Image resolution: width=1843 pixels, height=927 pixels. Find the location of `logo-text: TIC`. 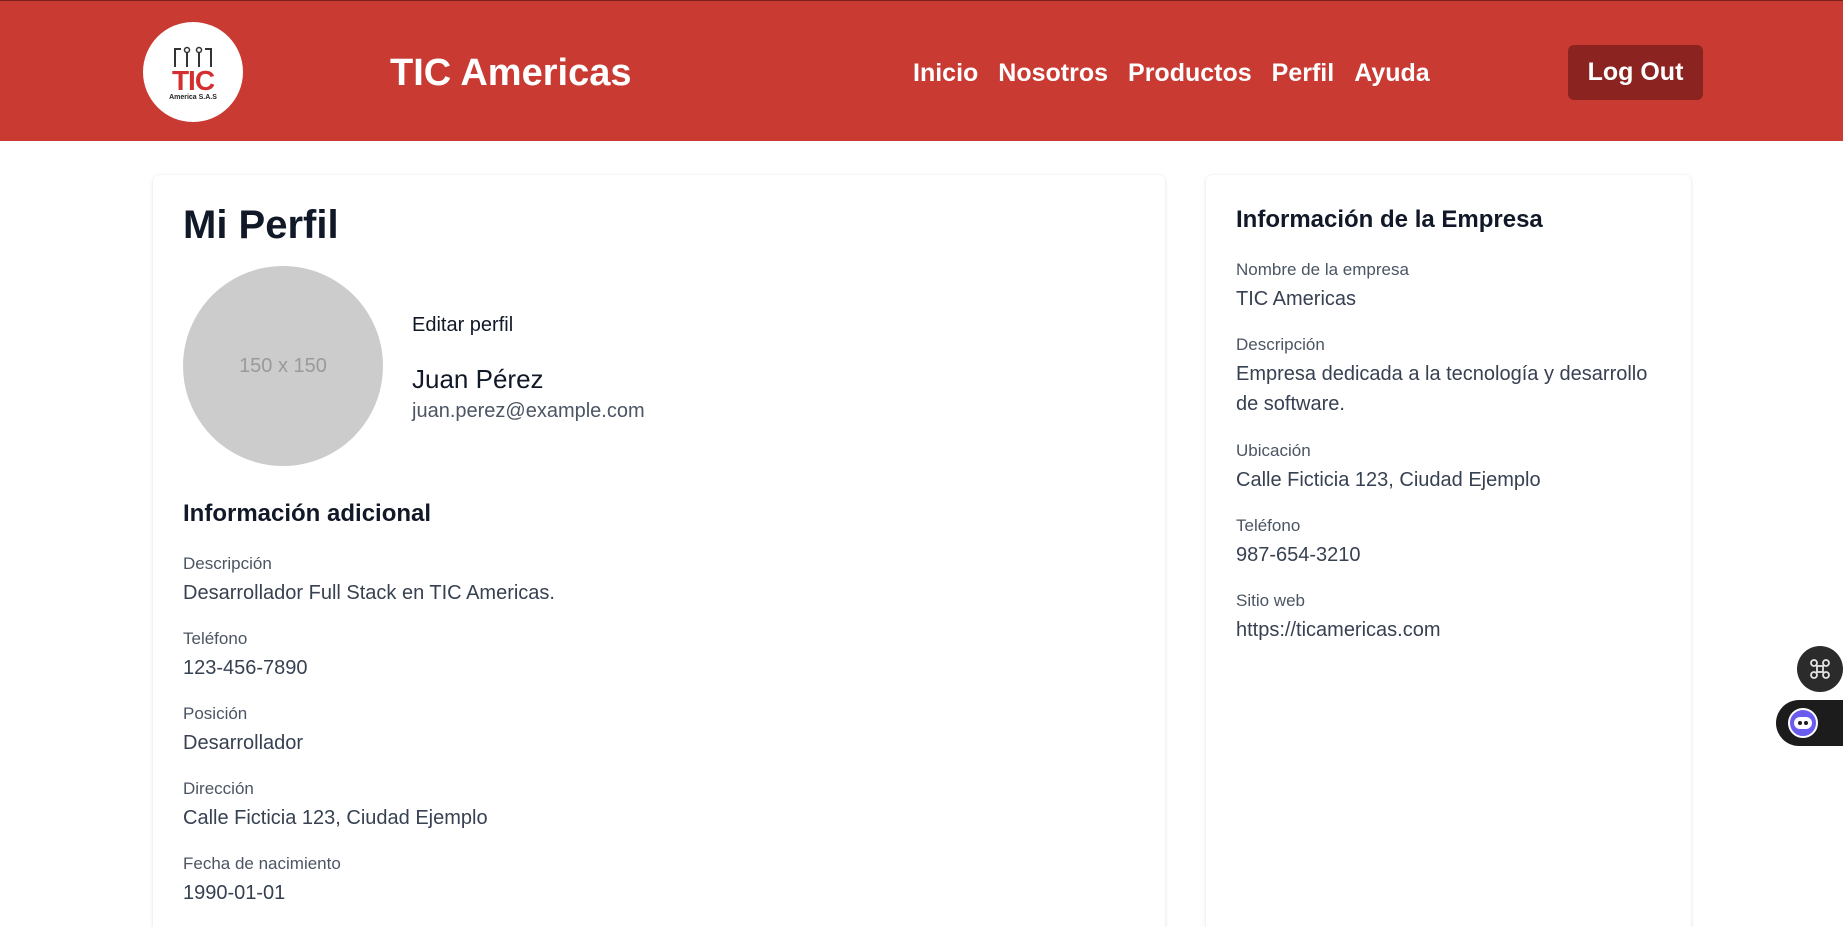

logo-text: TIC is located at coordinates (193, 80).